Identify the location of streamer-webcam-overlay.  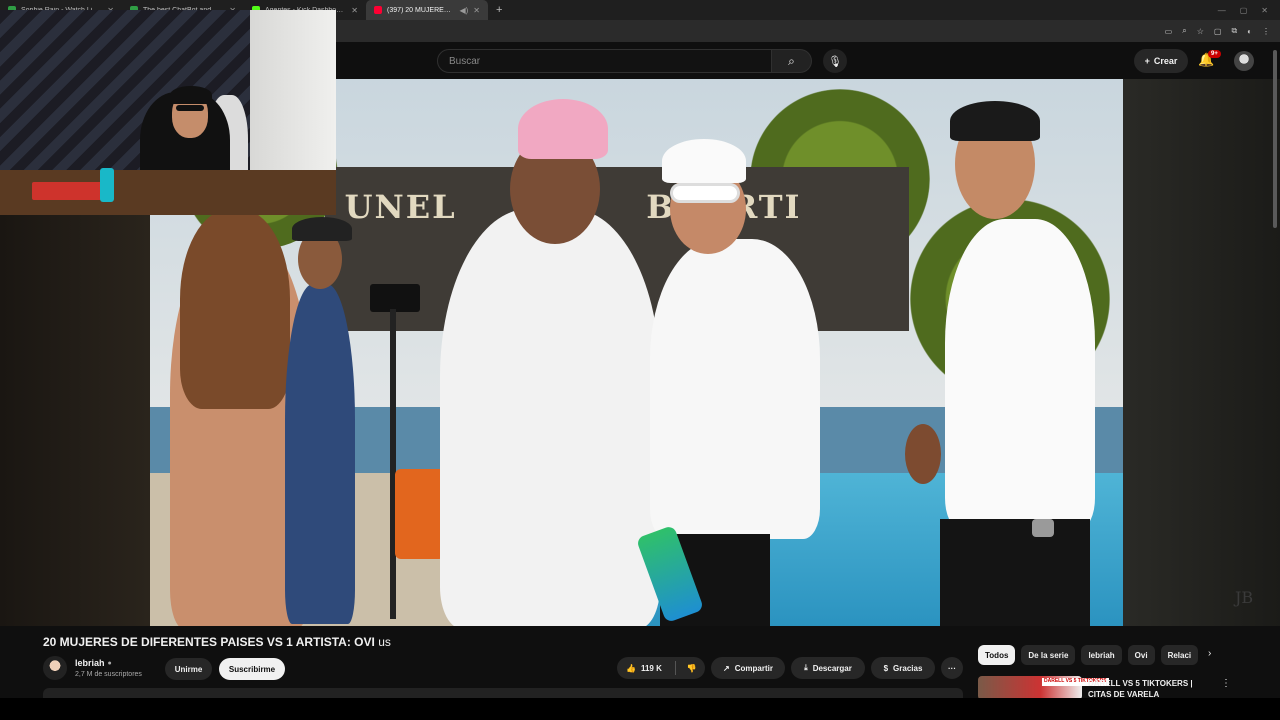
(168, 112).